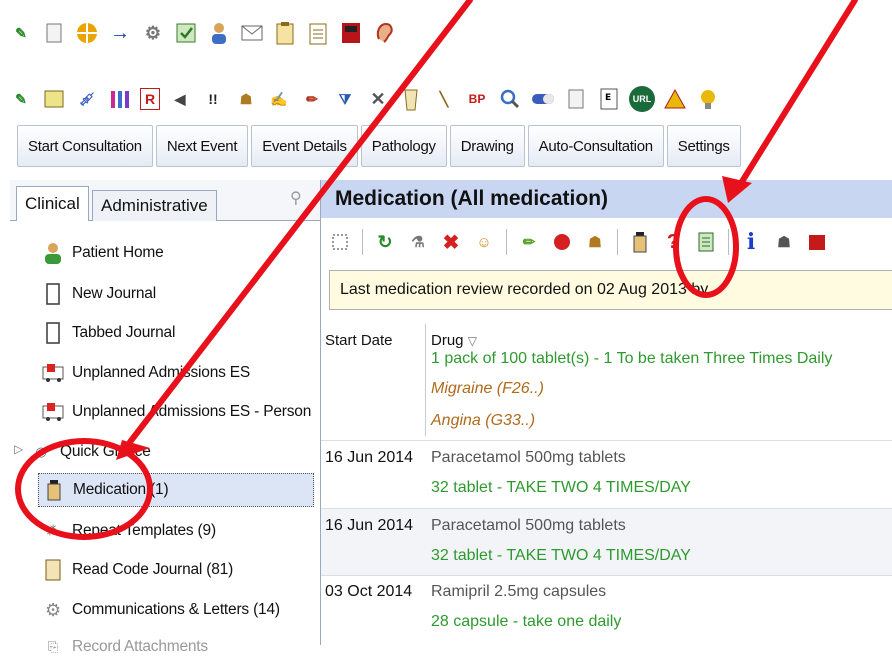 The width and height of the screenshot is (892, 664). What do you see at coordinates (219, 33) in the screenshot?
I see `person-icon` at bounding box center [219, 33].